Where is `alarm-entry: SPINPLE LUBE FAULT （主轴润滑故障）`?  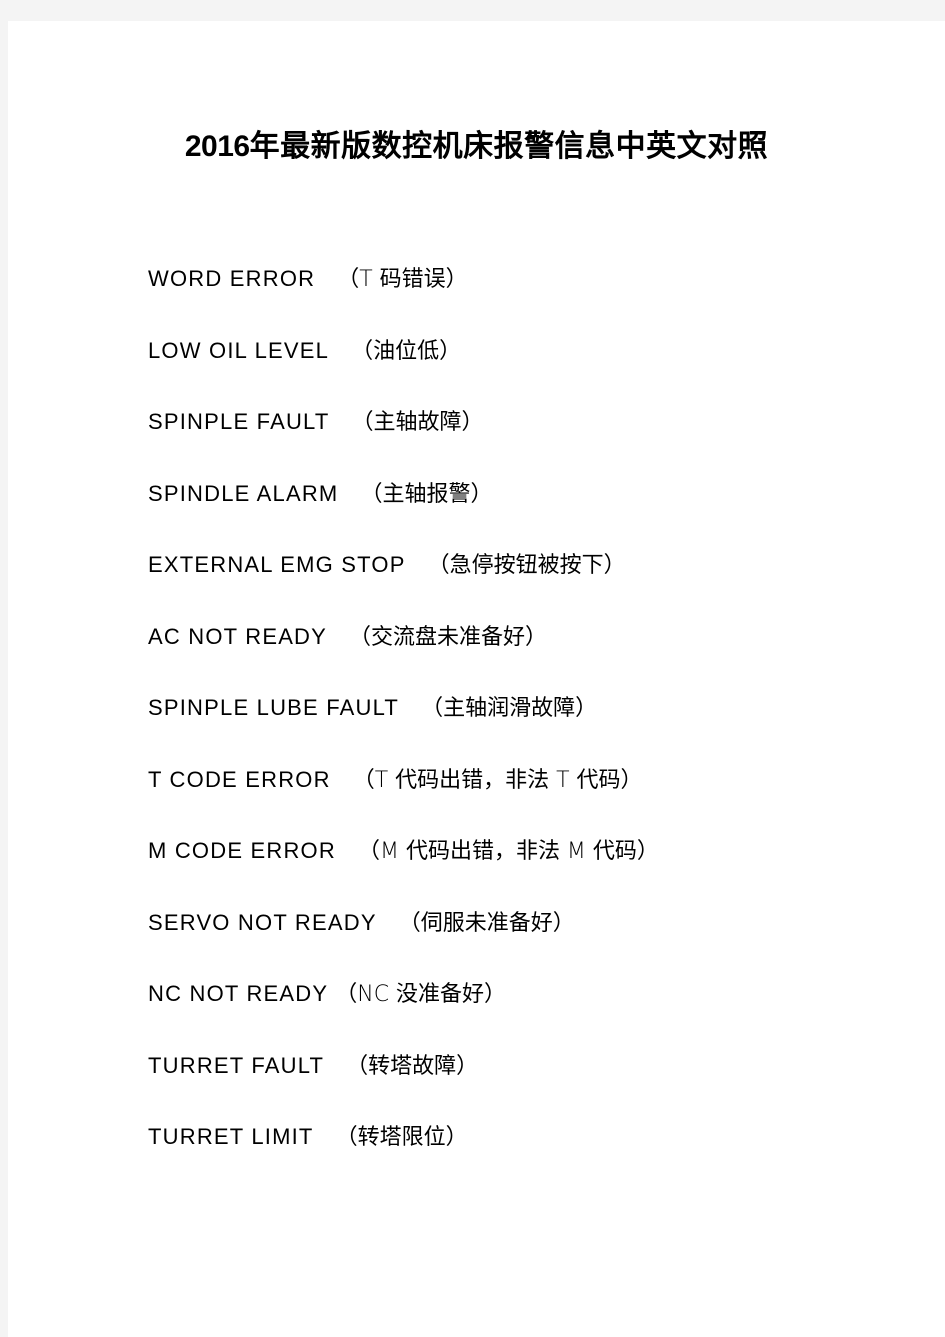 alarm-entry: SPINPLE LUBE FAULT （主轴润滑故障） is located at coordinates (528, 724).